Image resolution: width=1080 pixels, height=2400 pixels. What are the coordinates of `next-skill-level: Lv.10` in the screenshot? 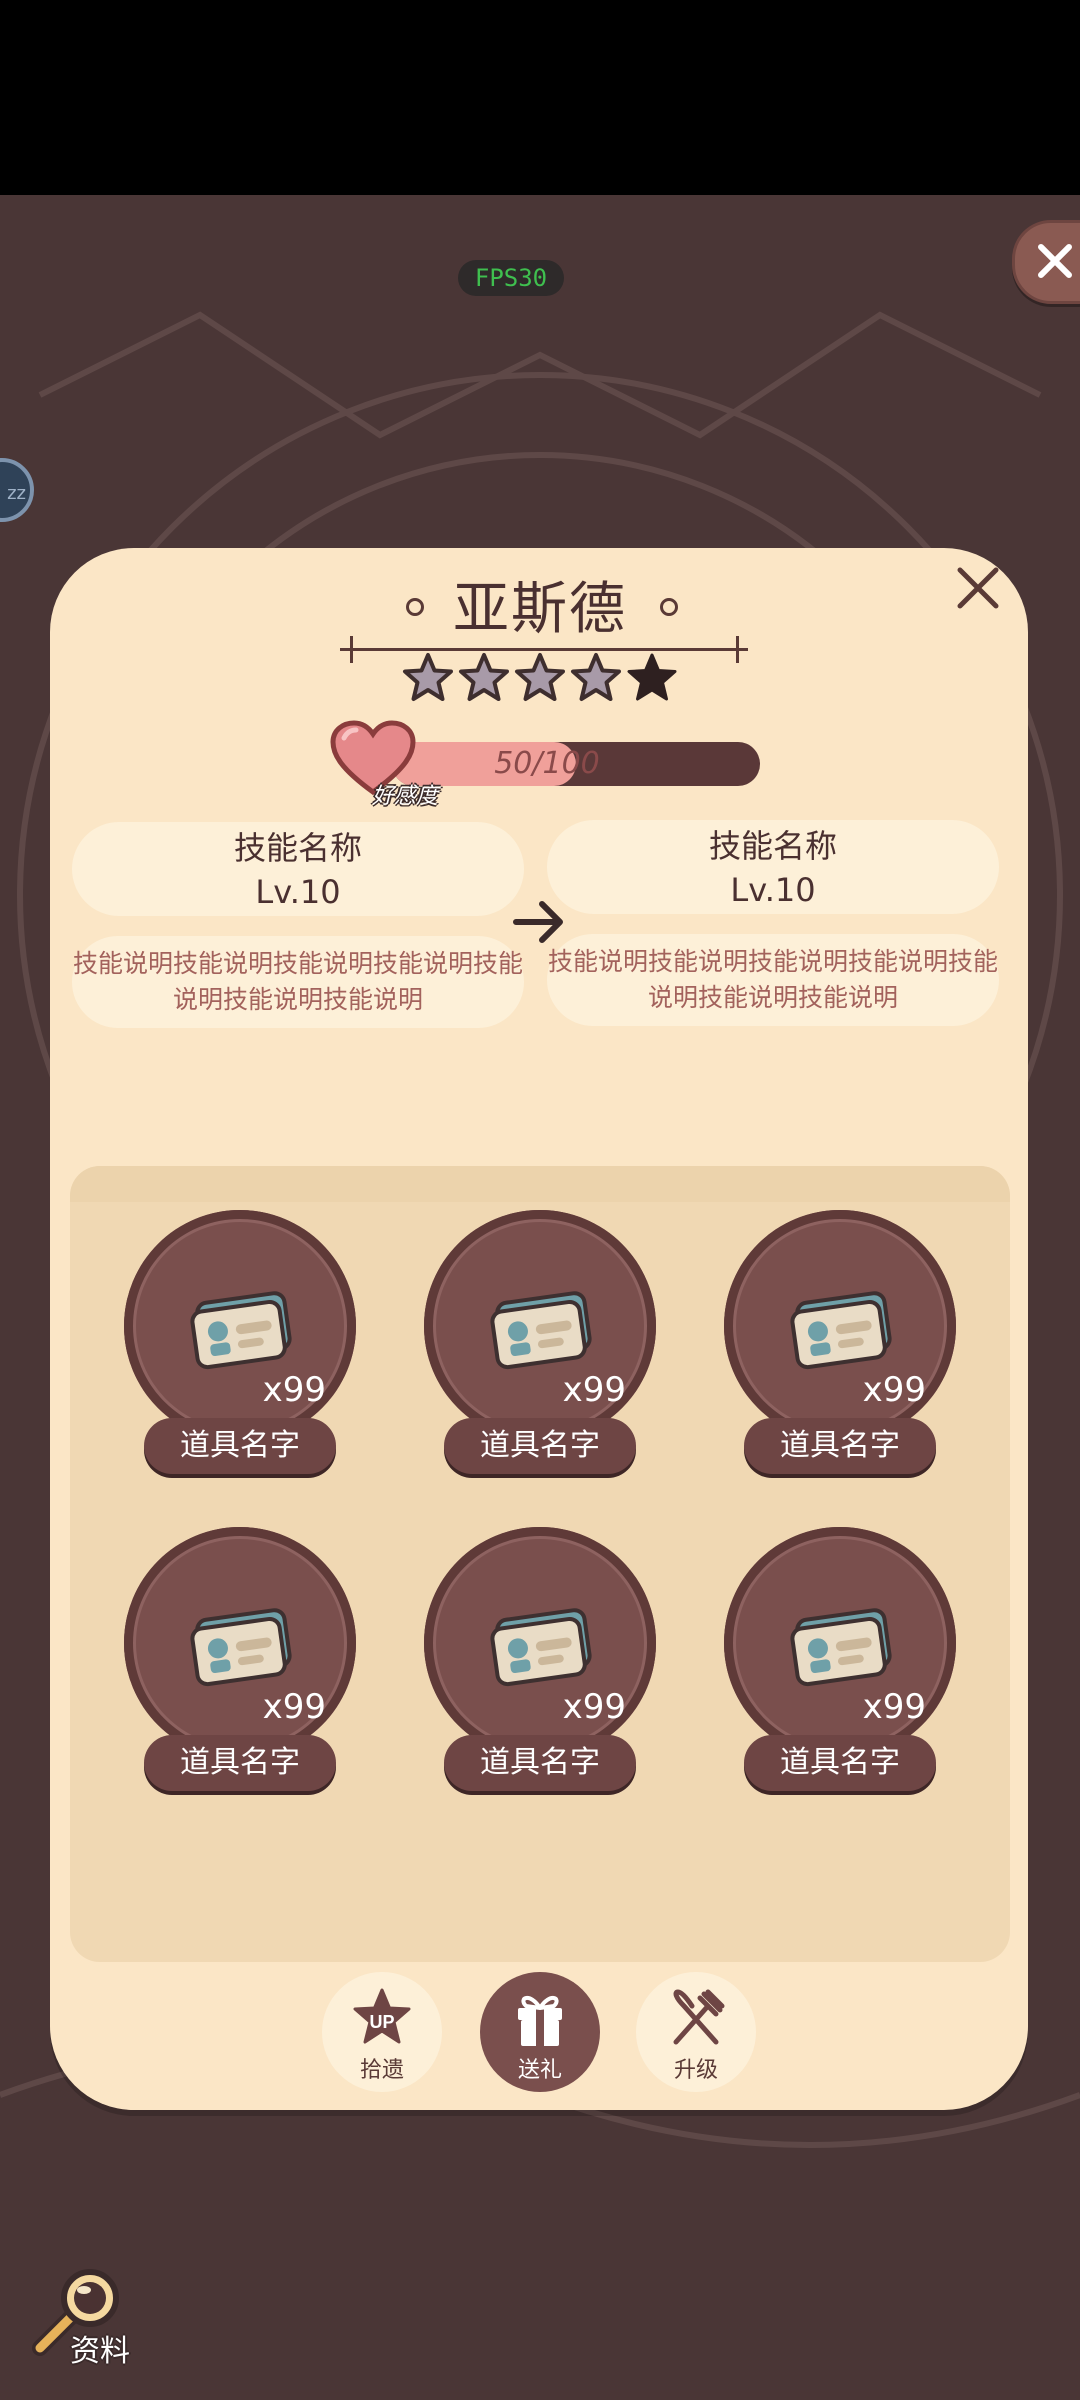 It's located at (773, 890).